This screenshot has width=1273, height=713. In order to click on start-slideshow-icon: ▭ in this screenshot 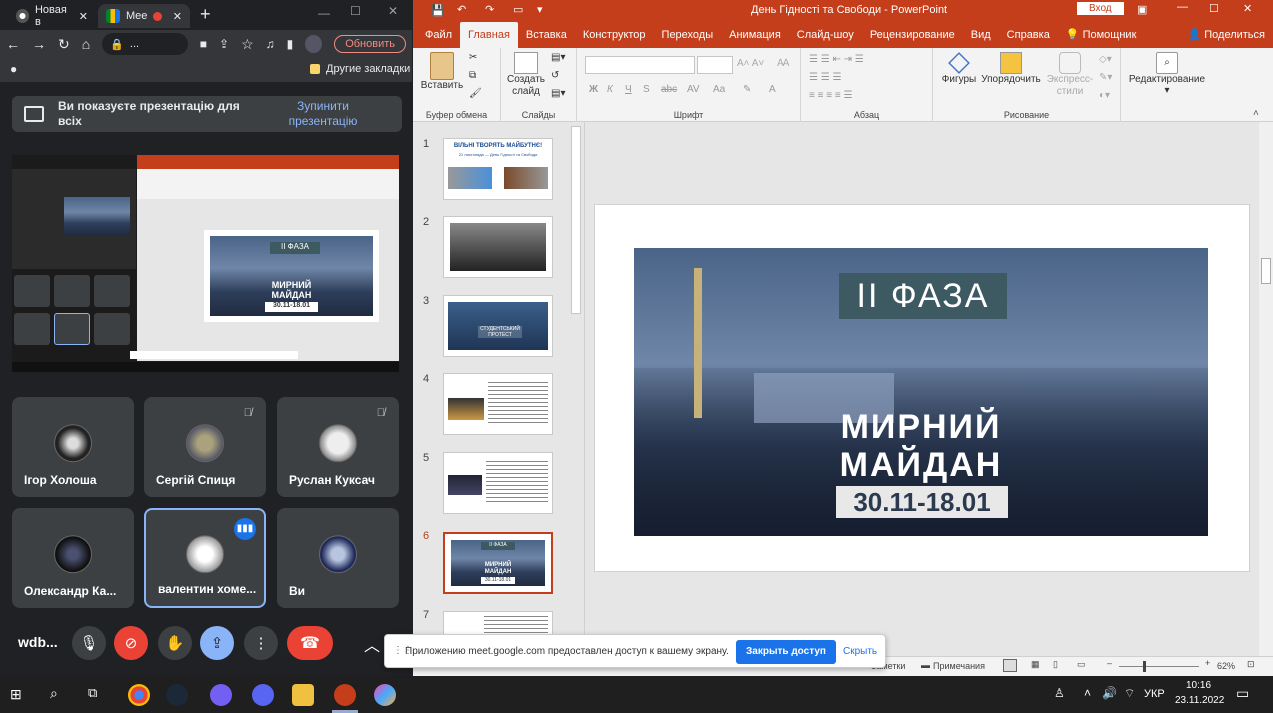, I will do `click(518, 9)`.